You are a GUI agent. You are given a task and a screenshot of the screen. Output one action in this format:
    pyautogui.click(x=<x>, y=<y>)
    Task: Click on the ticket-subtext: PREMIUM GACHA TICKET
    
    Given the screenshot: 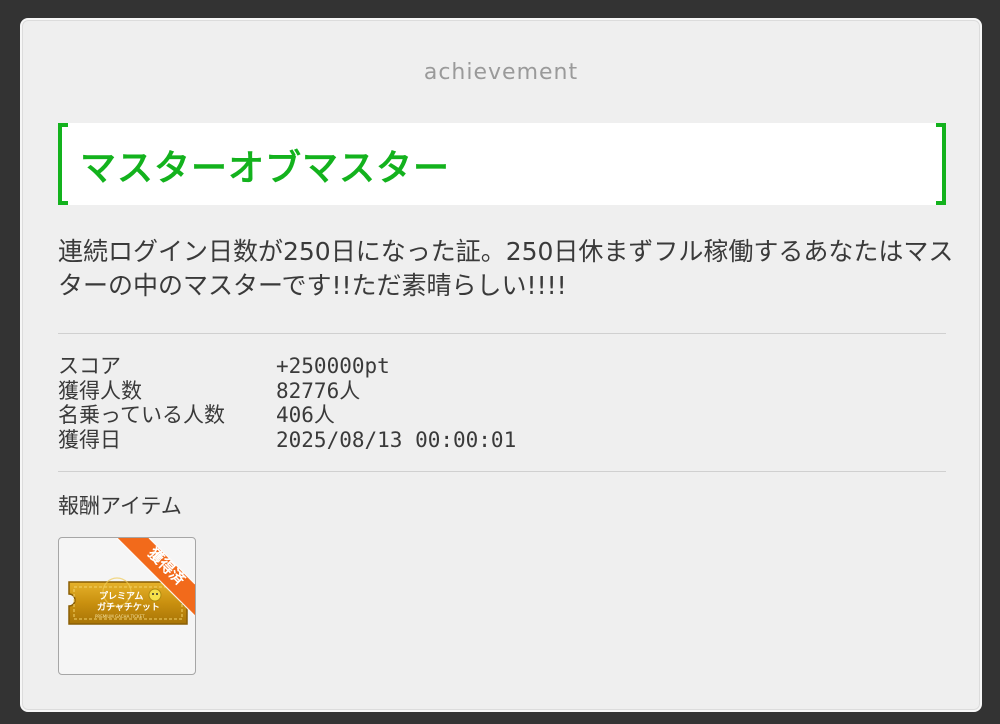 What is the action you would take?
    pyautogui.click(x=120, y=616)
    